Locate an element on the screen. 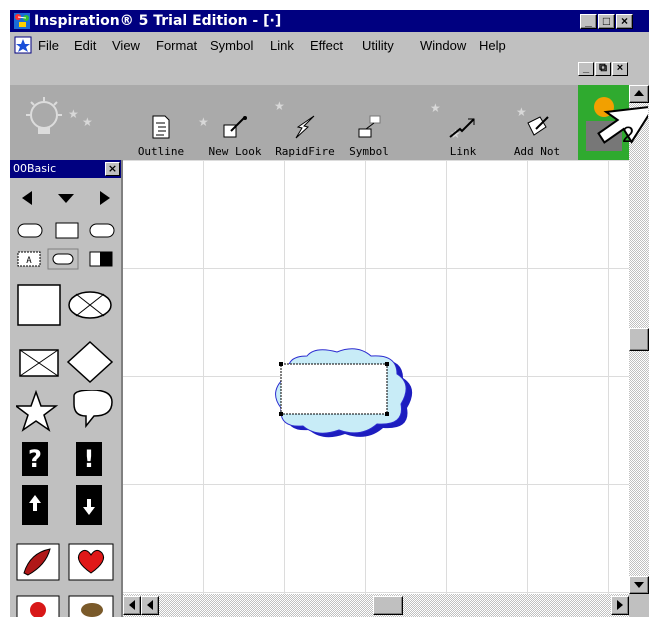 This screenshot has width=649, height=617. shadow-box-fill is located at coordinates (106, 259).